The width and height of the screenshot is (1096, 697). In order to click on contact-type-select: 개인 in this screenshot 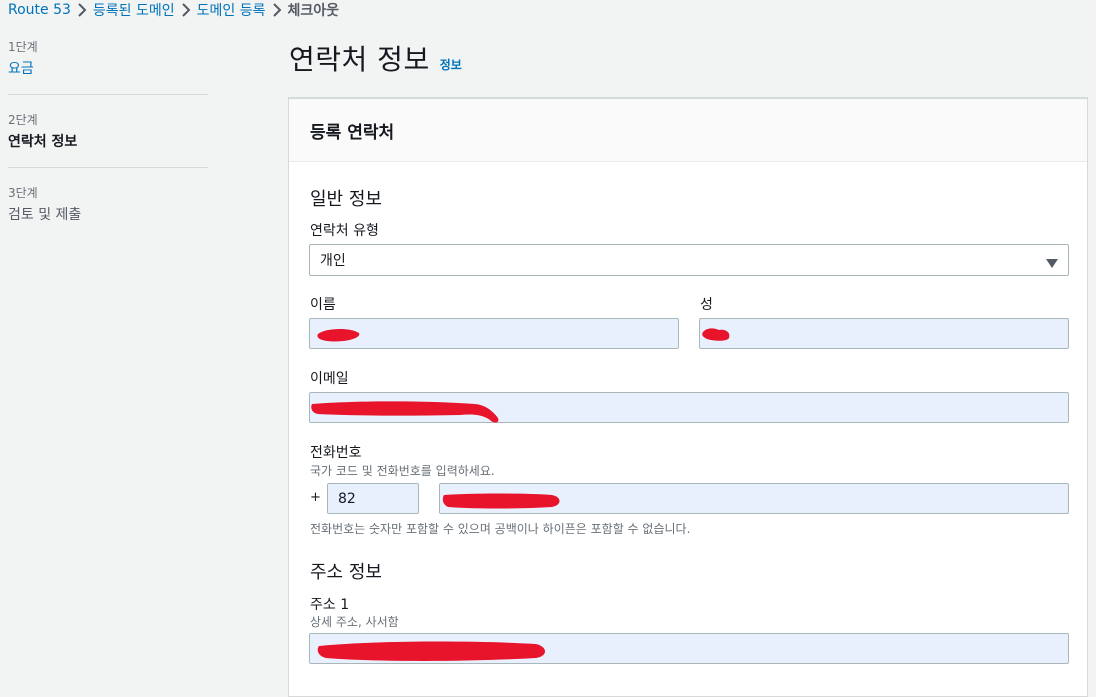, I will do `click(689, 260)`.